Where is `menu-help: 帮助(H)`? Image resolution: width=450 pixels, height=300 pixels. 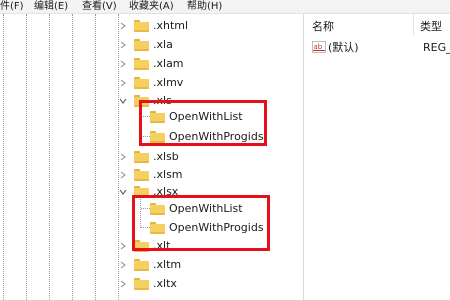 menu-help: 帮助(H) is located at coordinates (204, 6).